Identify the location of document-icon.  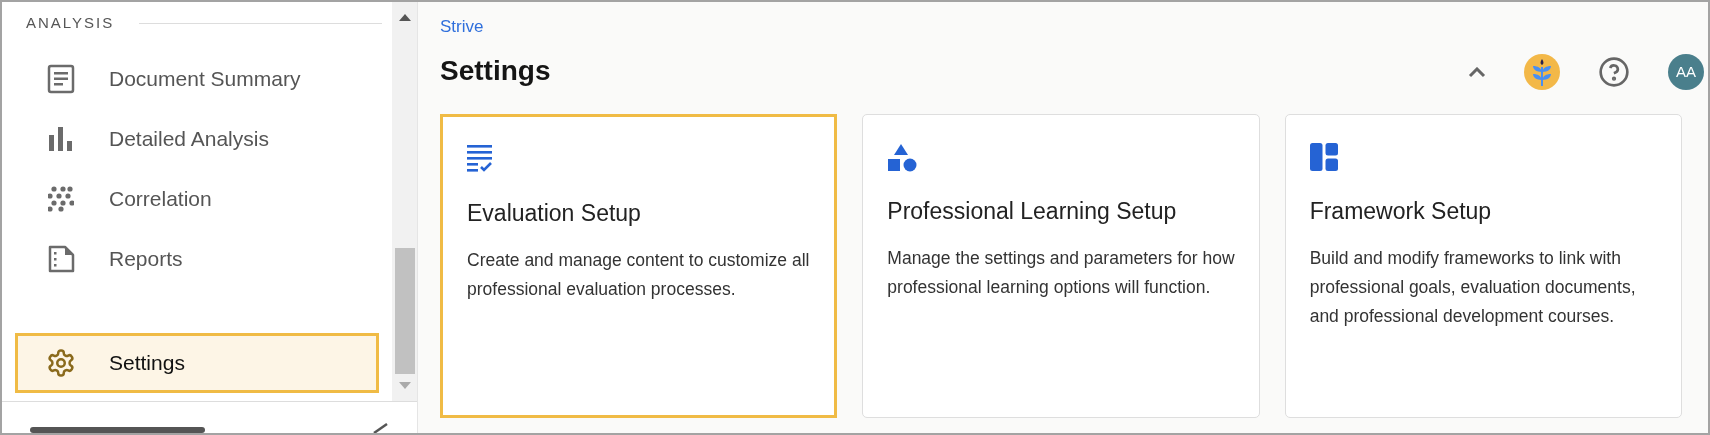
(61, 79).